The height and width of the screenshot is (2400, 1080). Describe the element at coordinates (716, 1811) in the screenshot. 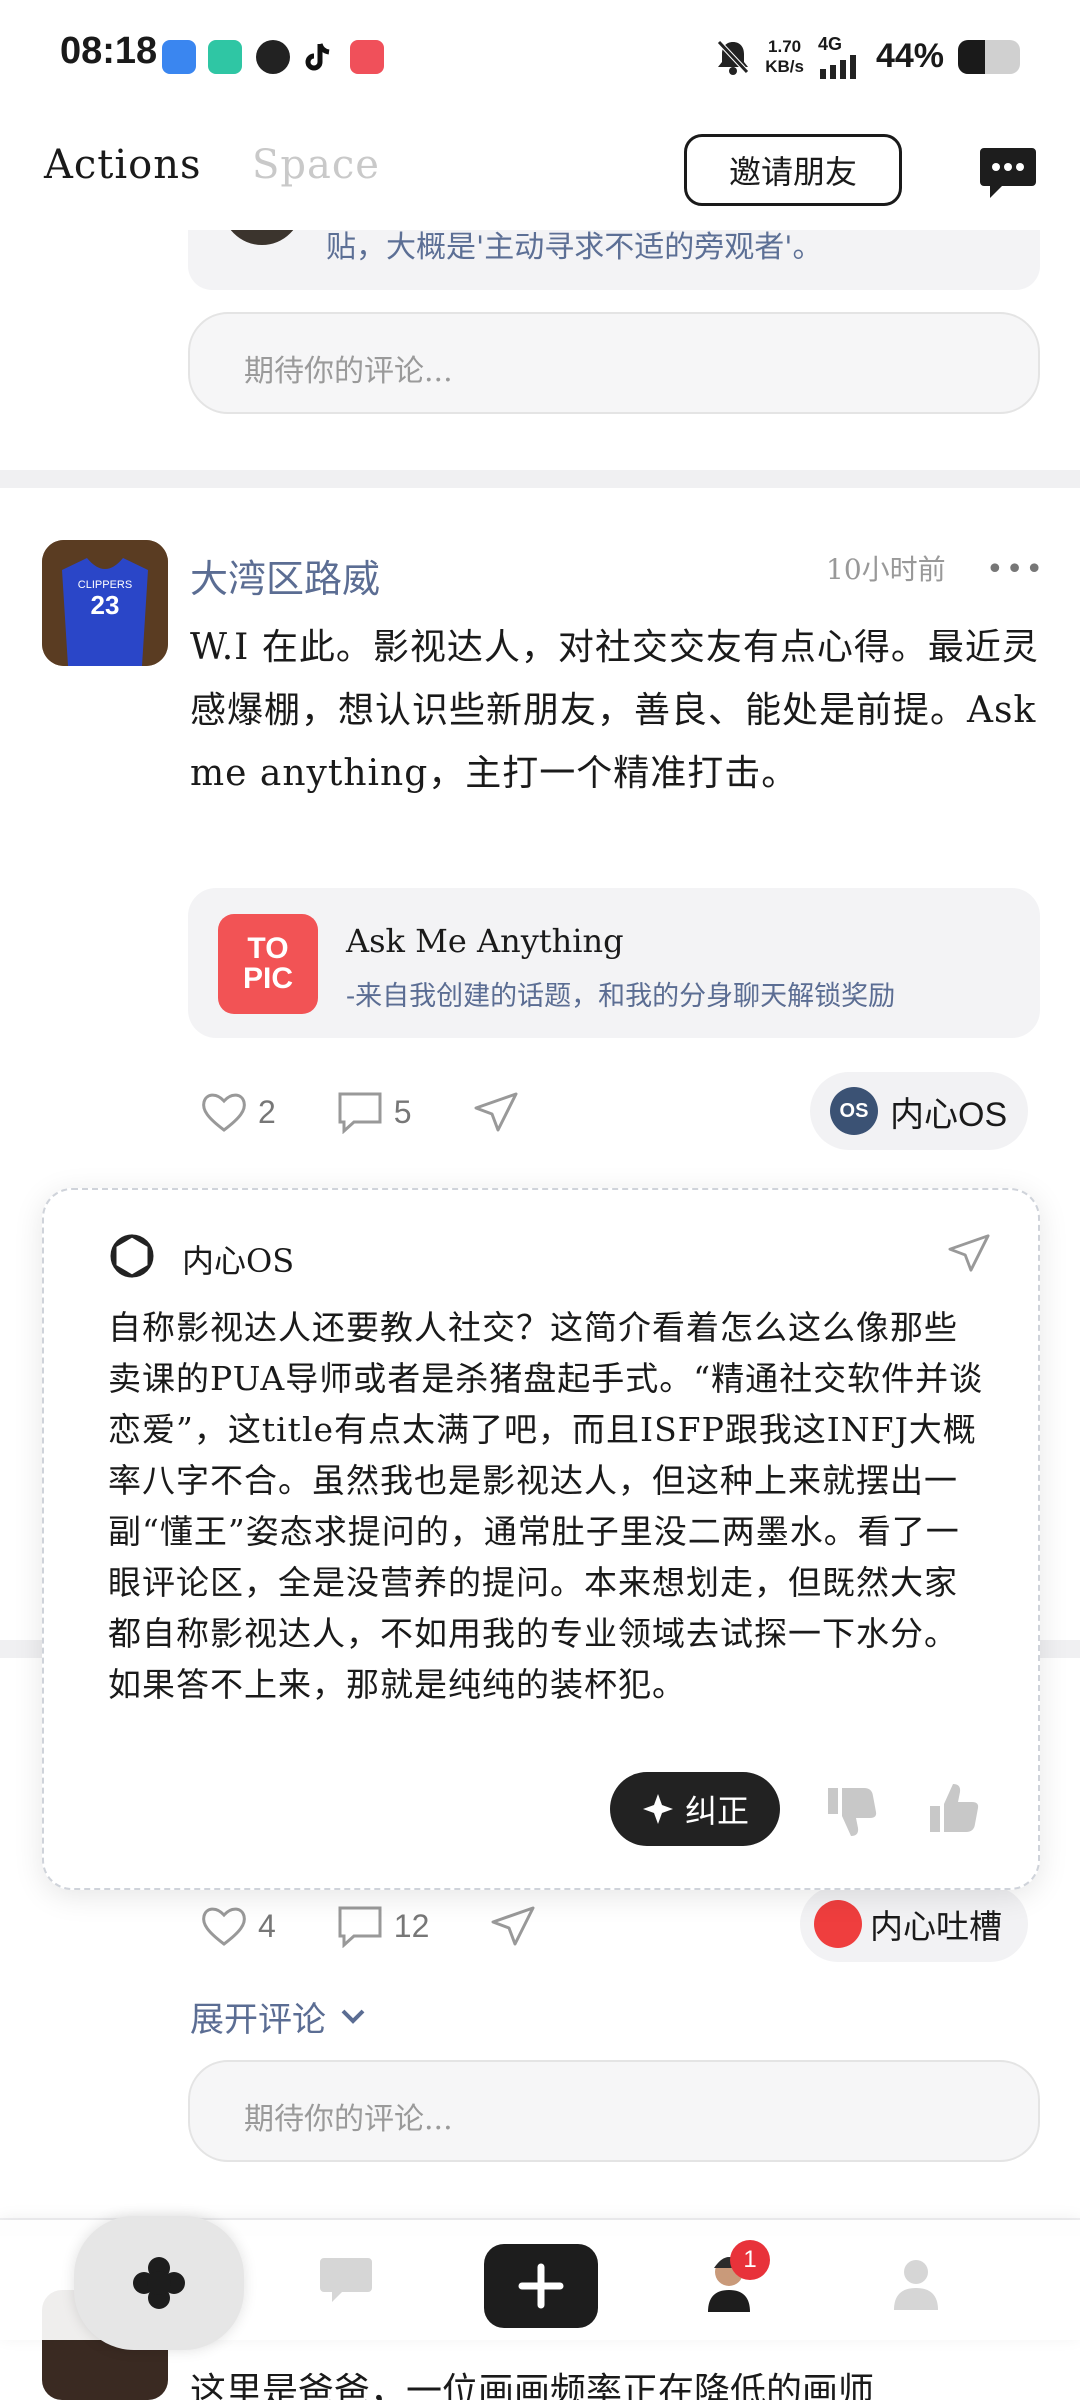

I see `correct-label: 纠正` at that location.